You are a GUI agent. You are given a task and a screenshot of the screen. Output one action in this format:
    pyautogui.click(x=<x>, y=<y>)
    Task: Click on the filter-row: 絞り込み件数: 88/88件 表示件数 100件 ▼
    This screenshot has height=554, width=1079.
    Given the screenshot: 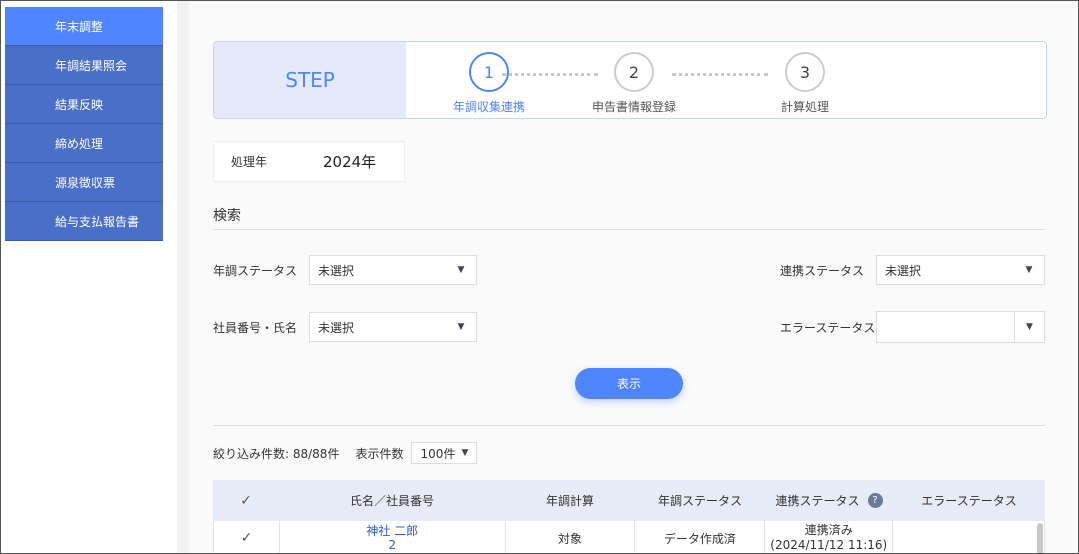 What is the action you would take?
    pyautogui.click(x=345, y=453)
    